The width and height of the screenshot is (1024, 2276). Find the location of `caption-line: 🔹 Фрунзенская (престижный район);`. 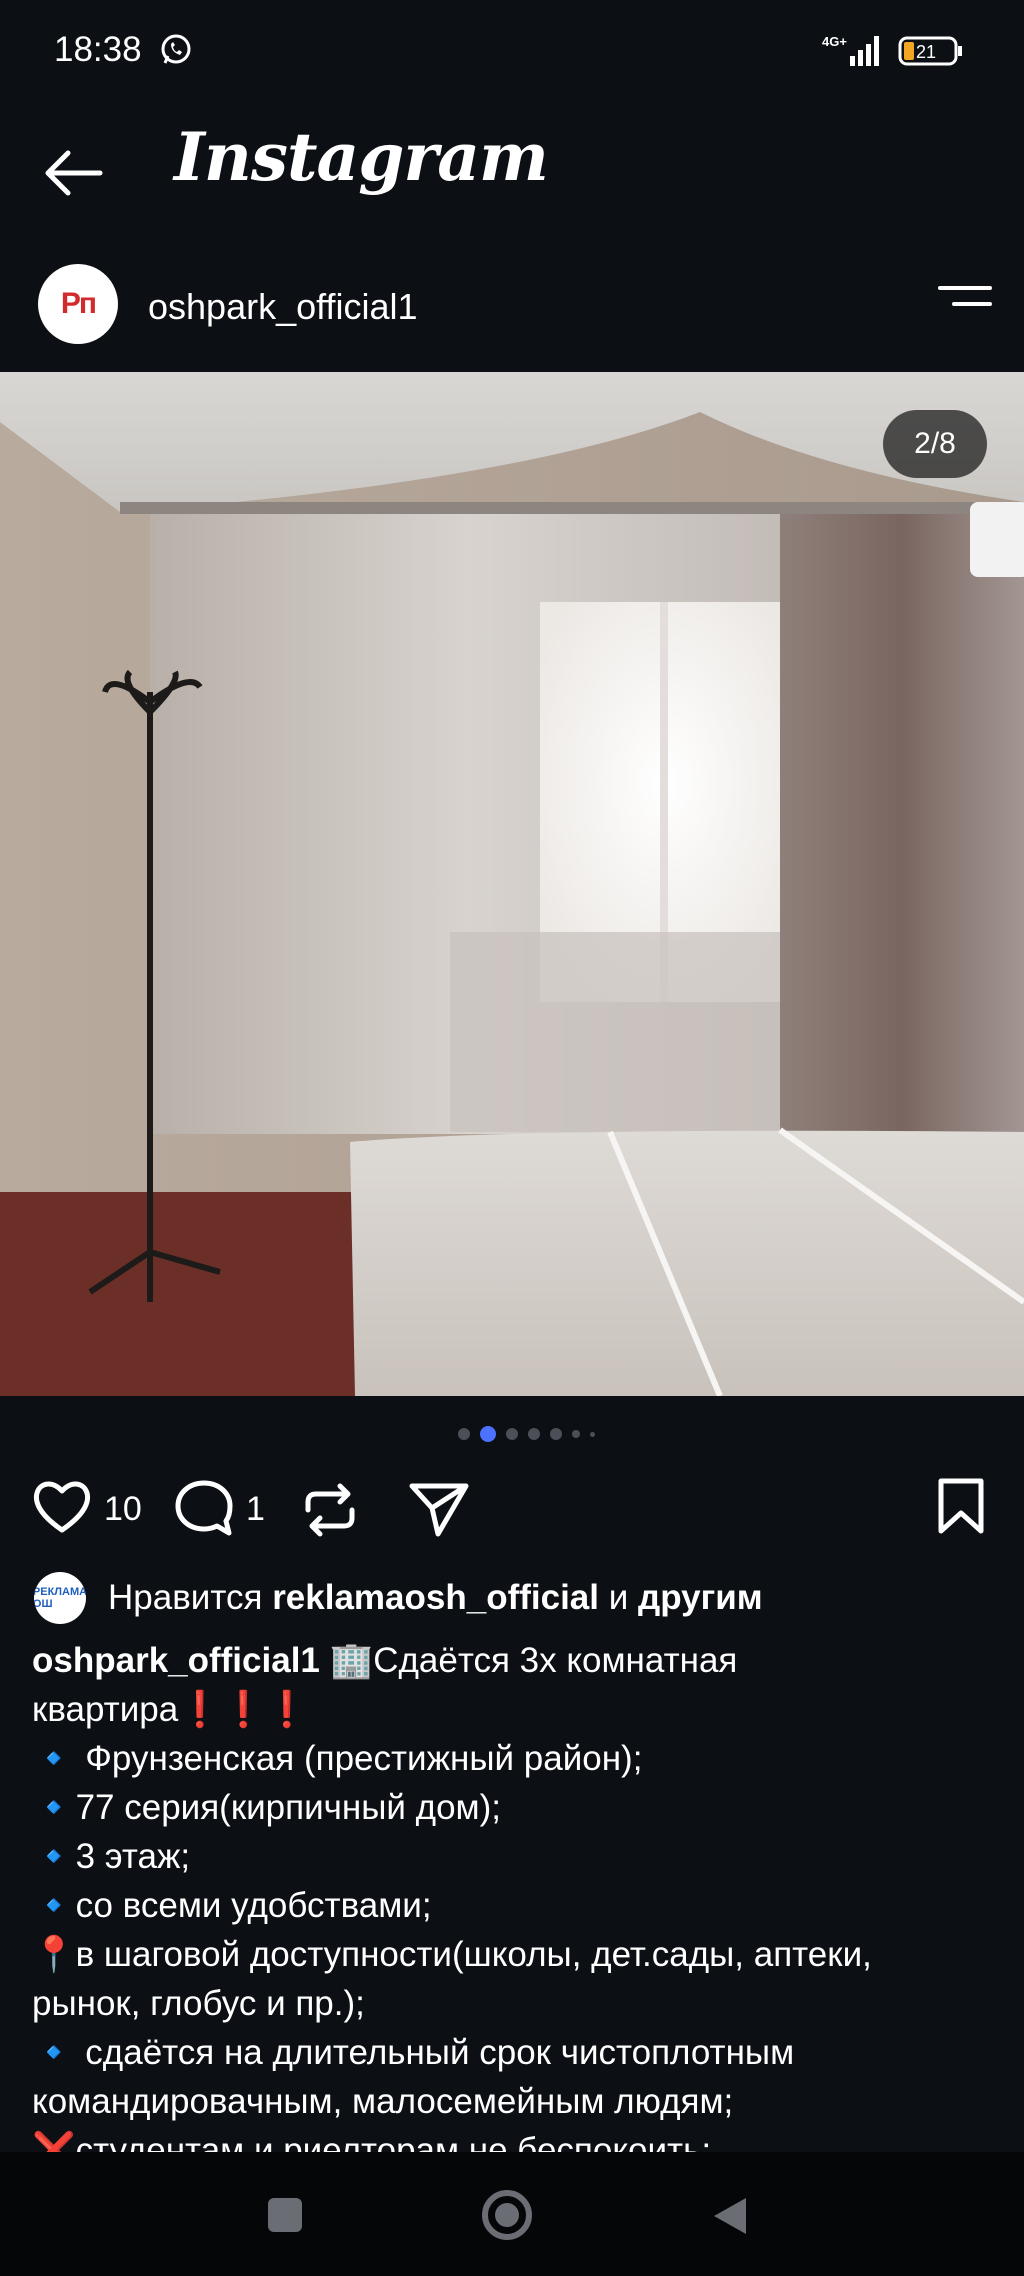

caption-line: 🔹 Фрунзенская (престижный район); is located at coordinates (337, 1758).